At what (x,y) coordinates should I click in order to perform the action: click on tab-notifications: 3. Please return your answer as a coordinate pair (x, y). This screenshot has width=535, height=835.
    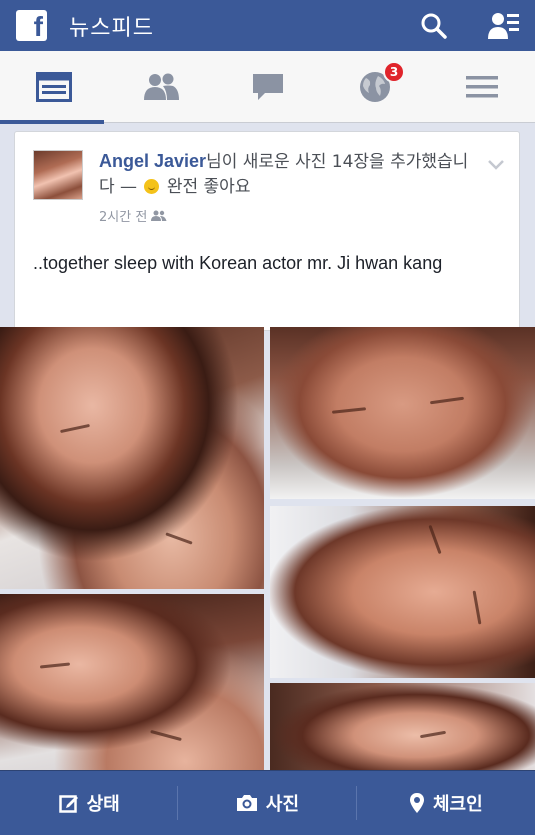
    Looking at the image, I should click on (374, 87).